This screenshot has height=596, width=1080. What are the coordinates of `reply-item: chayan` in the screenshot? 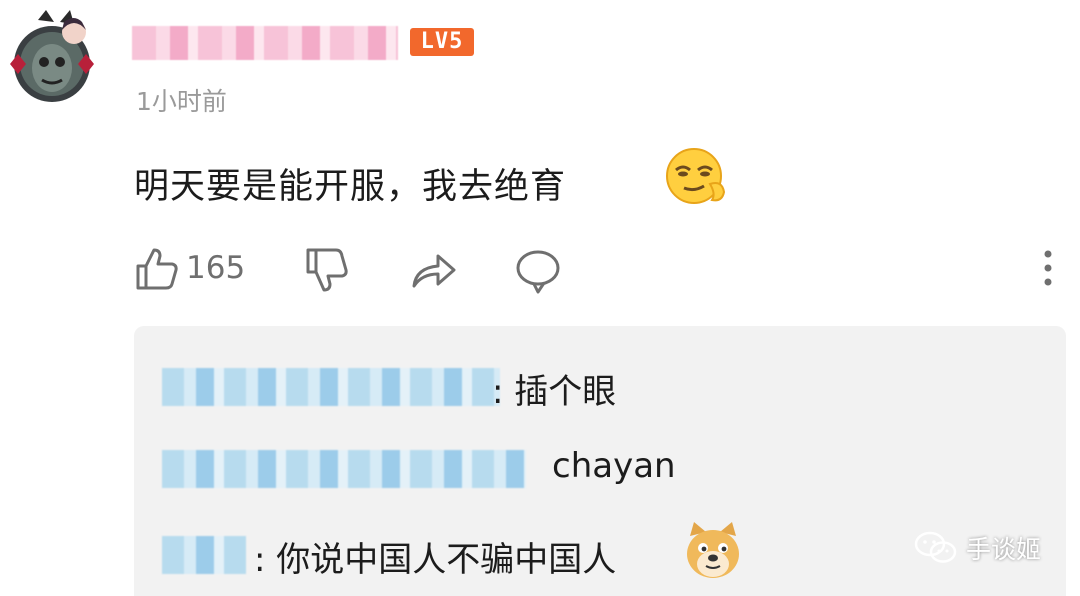 It's located at (600, 469).